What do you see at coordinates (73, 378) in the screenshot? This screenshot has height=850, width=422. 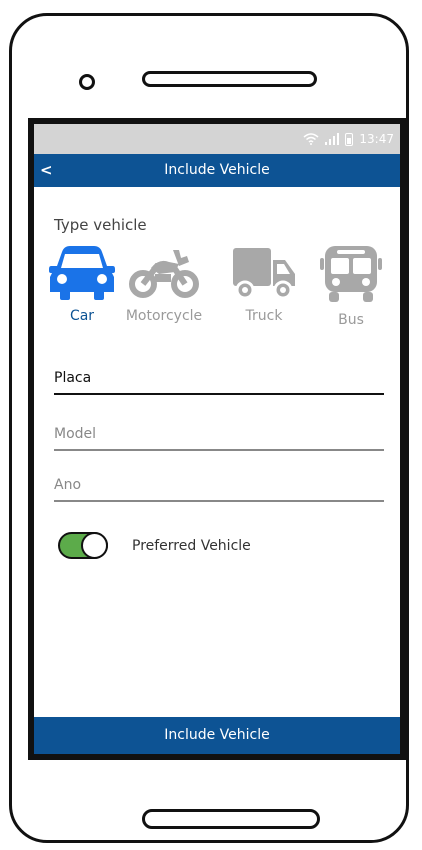 I see `placa-label: Placa` at bounding box center [73, 378].